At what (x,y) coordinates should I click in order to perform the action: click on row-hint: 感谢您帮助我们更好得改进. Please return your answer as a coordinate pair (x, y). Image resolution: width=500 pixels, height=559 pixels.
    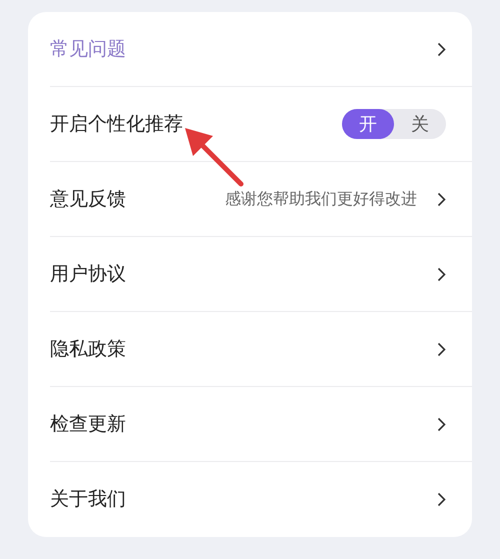
    Looking at the image, I should click on (321, 199).